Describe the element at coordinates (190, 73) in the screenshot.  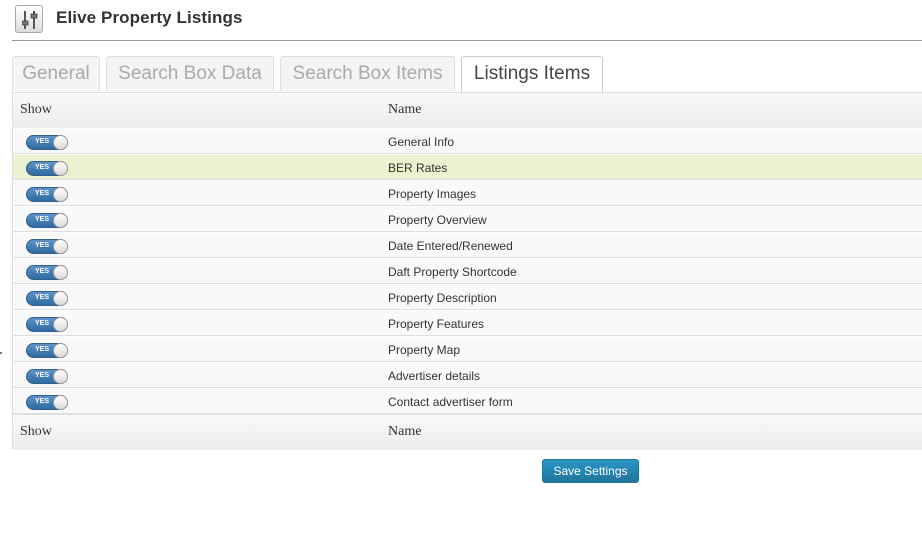
I see `tab-search-box-data: Search Box Data` at that location.